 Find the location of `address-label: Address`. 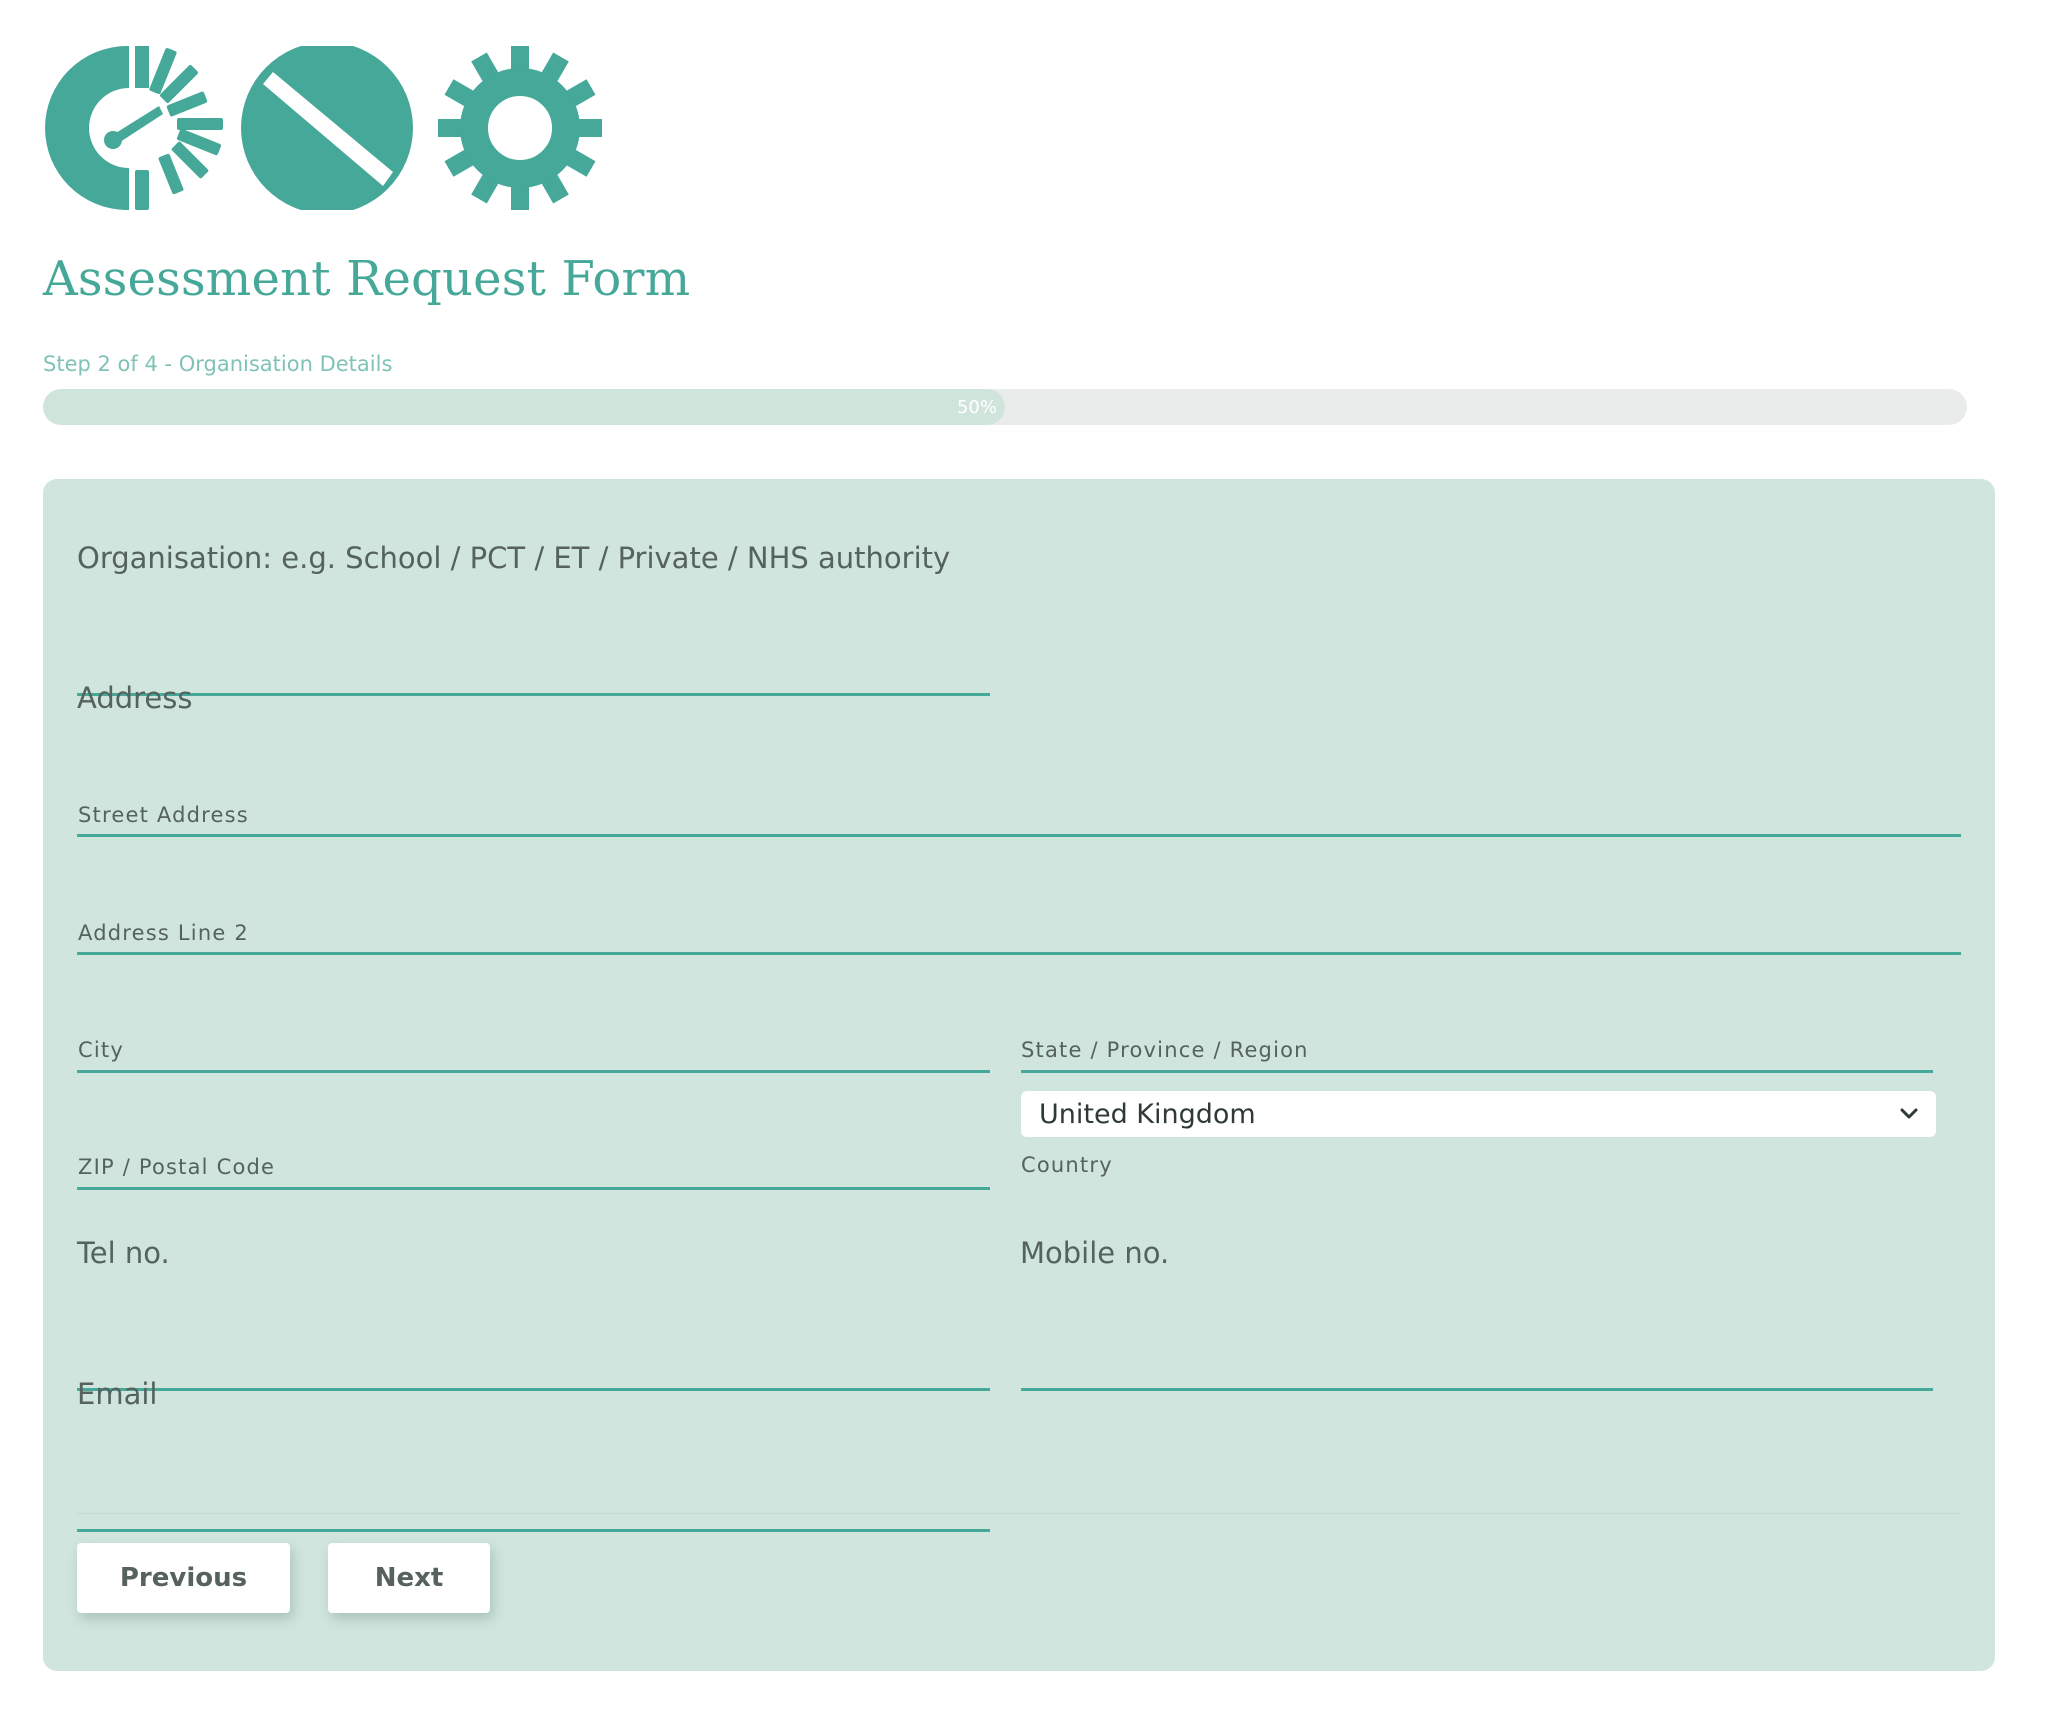

address-label: Address is located at coordinates (135, 698).